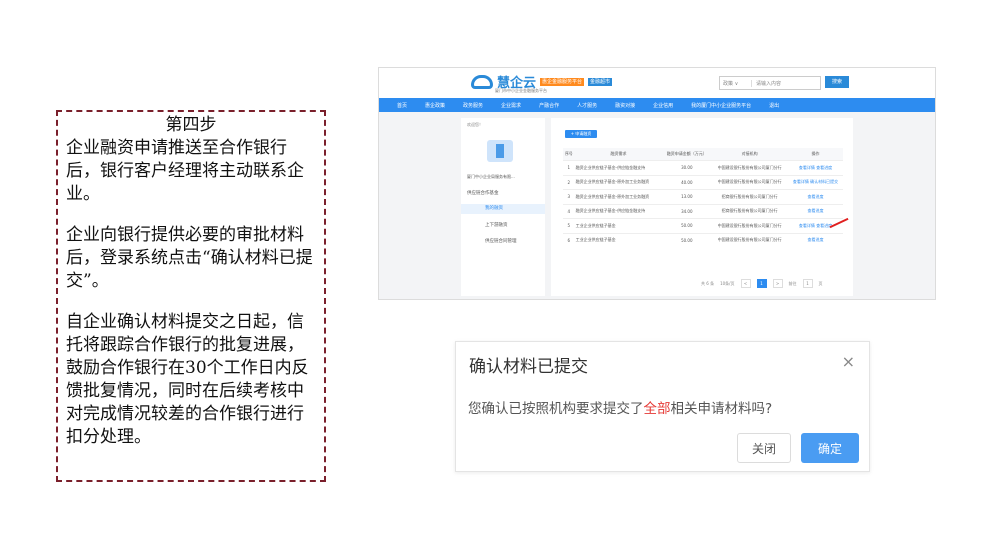 The width and height of the screenshot is (1000, 543). I want to click on cell-amount: 13.00, so click(687, 196).